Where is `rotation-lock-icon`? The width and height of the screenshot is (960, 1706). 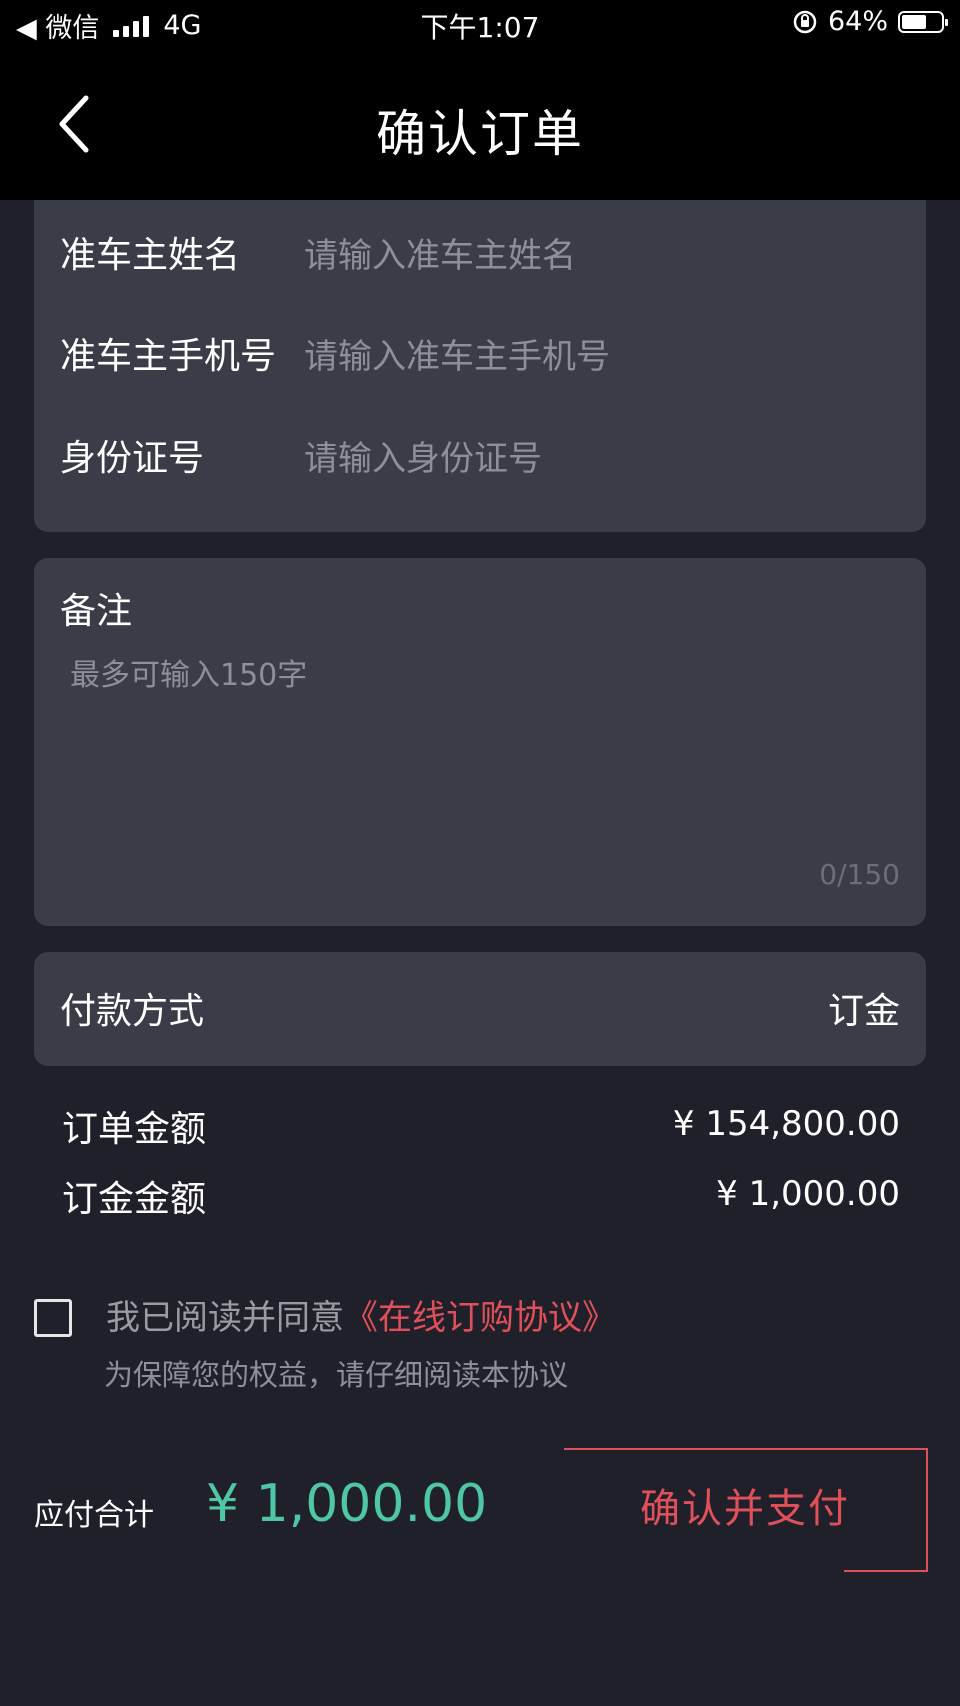 rotation-lock-icon is located at coordinates (805, 21).